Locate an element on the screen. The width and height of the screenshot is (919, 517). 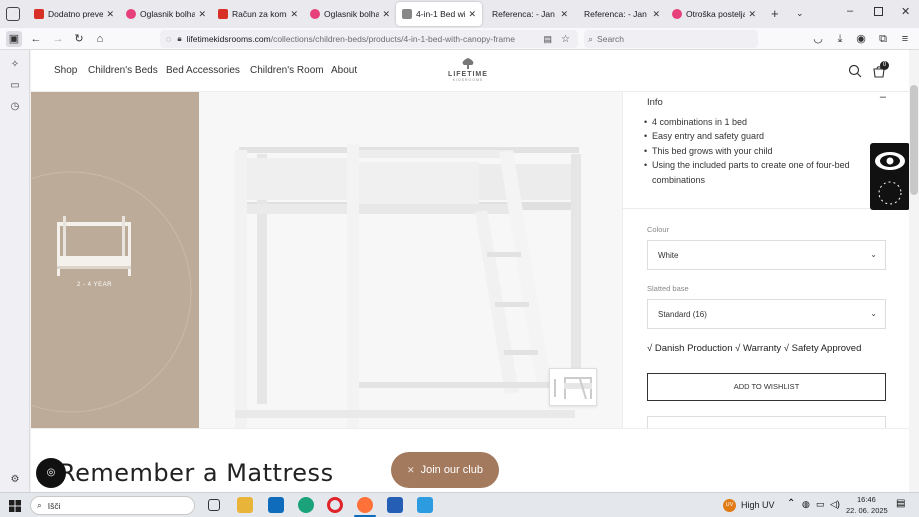
new-tab-button: + is located at coordinates (775, 13).